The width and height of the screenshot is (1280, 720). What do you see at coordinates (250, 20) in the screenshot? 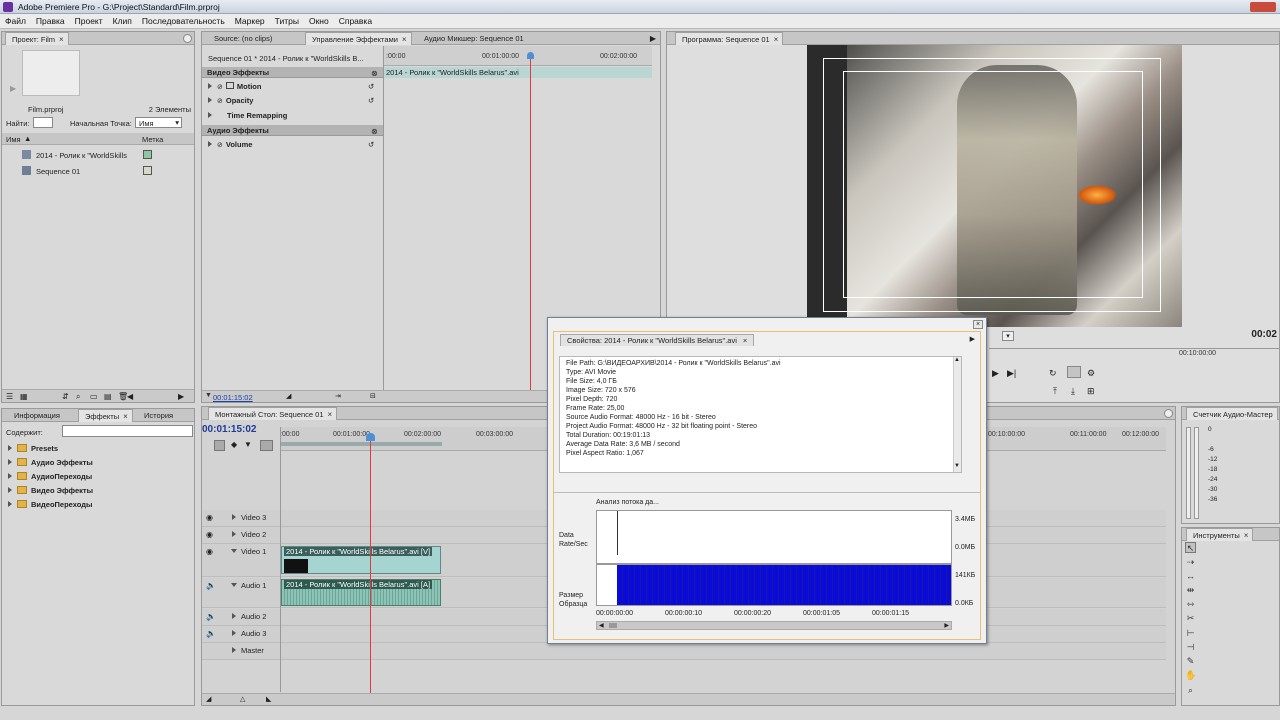
I see `menu-marker: Маркер` at bounding box center [250, 20].